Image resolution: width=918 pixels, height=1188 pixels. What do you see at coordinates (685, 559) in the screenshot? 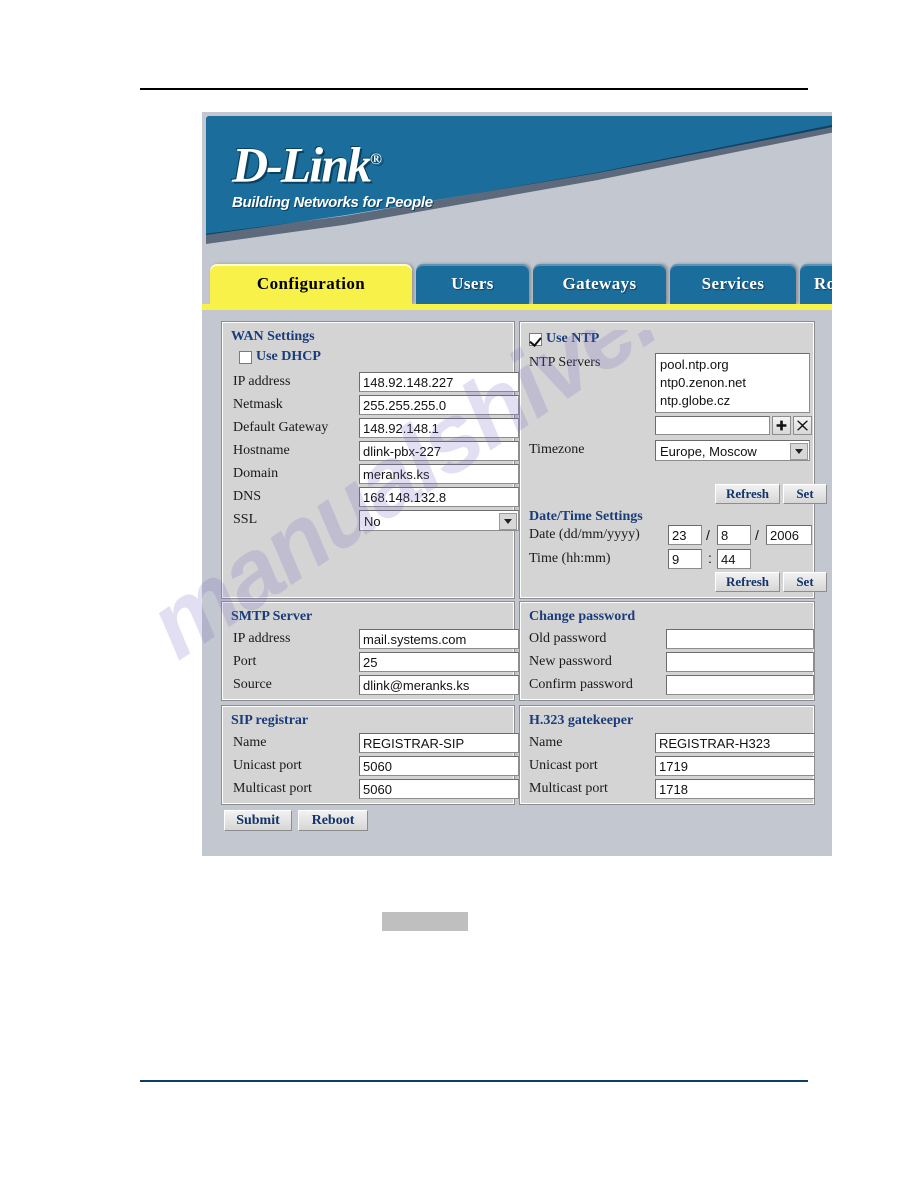
I see `time-hour-input: 9` at bounding box center [685, 559].